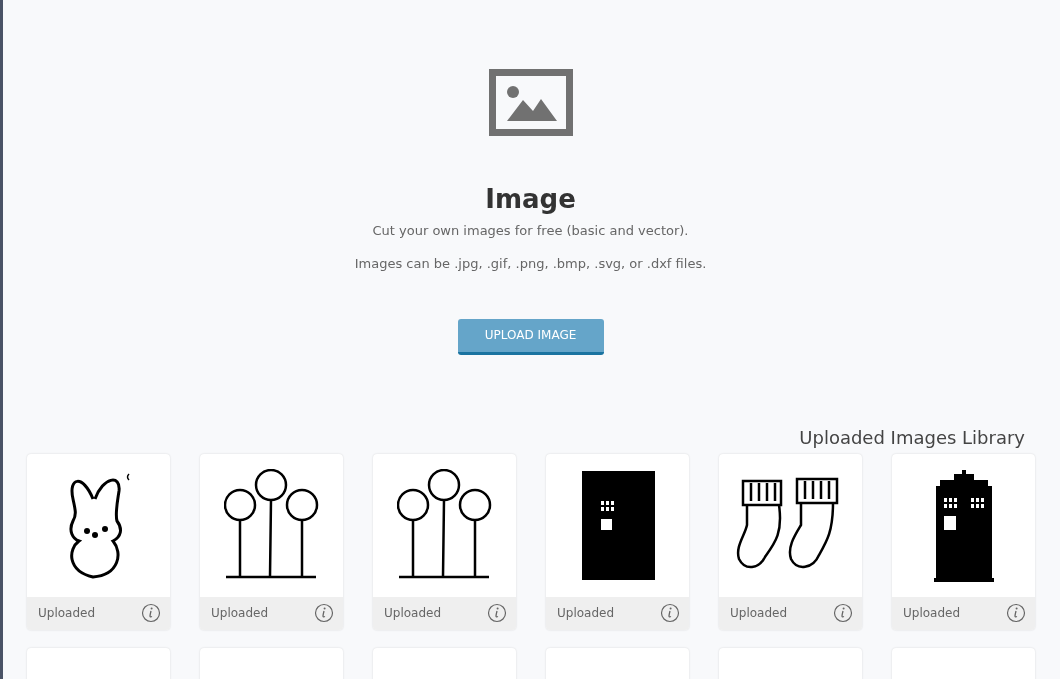 This screenshot has height=679, width=1060. What do you see at coordinates (530, 336) in the screenshot?
I see `upload-image-button: UPLOAD IMAGE` at bounding box center [530, 336].